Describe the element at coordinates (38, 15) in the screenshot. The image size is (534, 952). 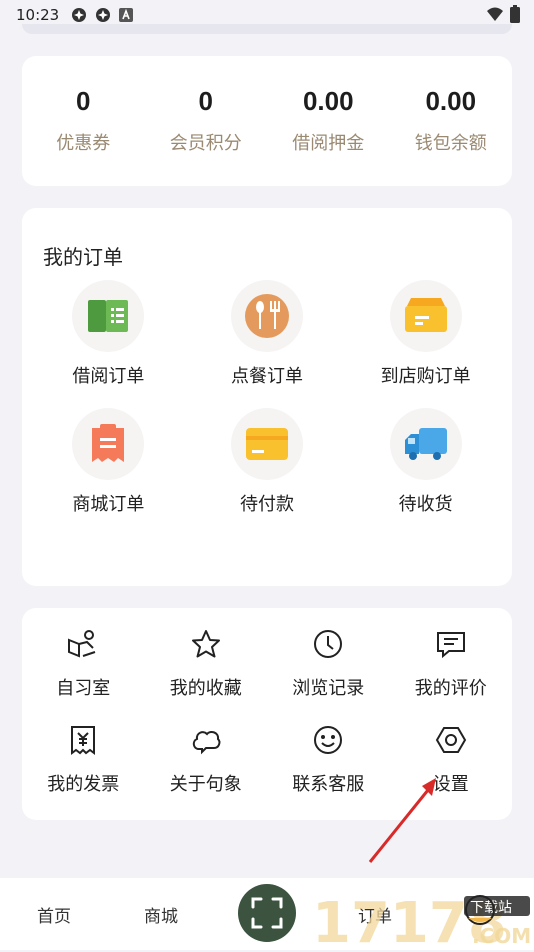
I see `status-time: 10:23` at that location.